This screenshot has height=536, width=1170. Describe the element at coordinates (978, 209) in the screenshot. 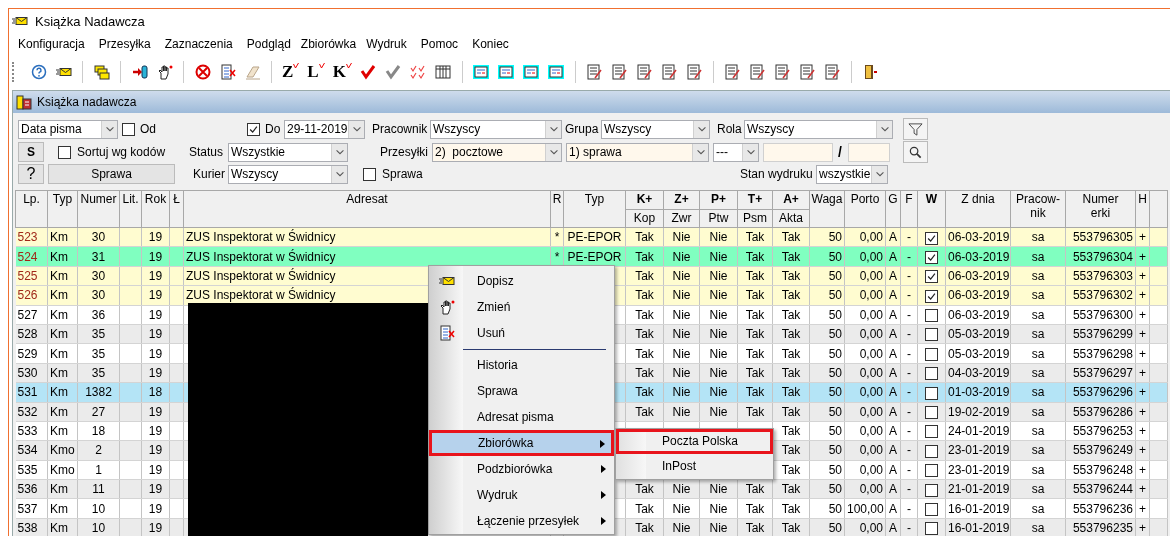

I see `column-header: Z dnia` at that location.